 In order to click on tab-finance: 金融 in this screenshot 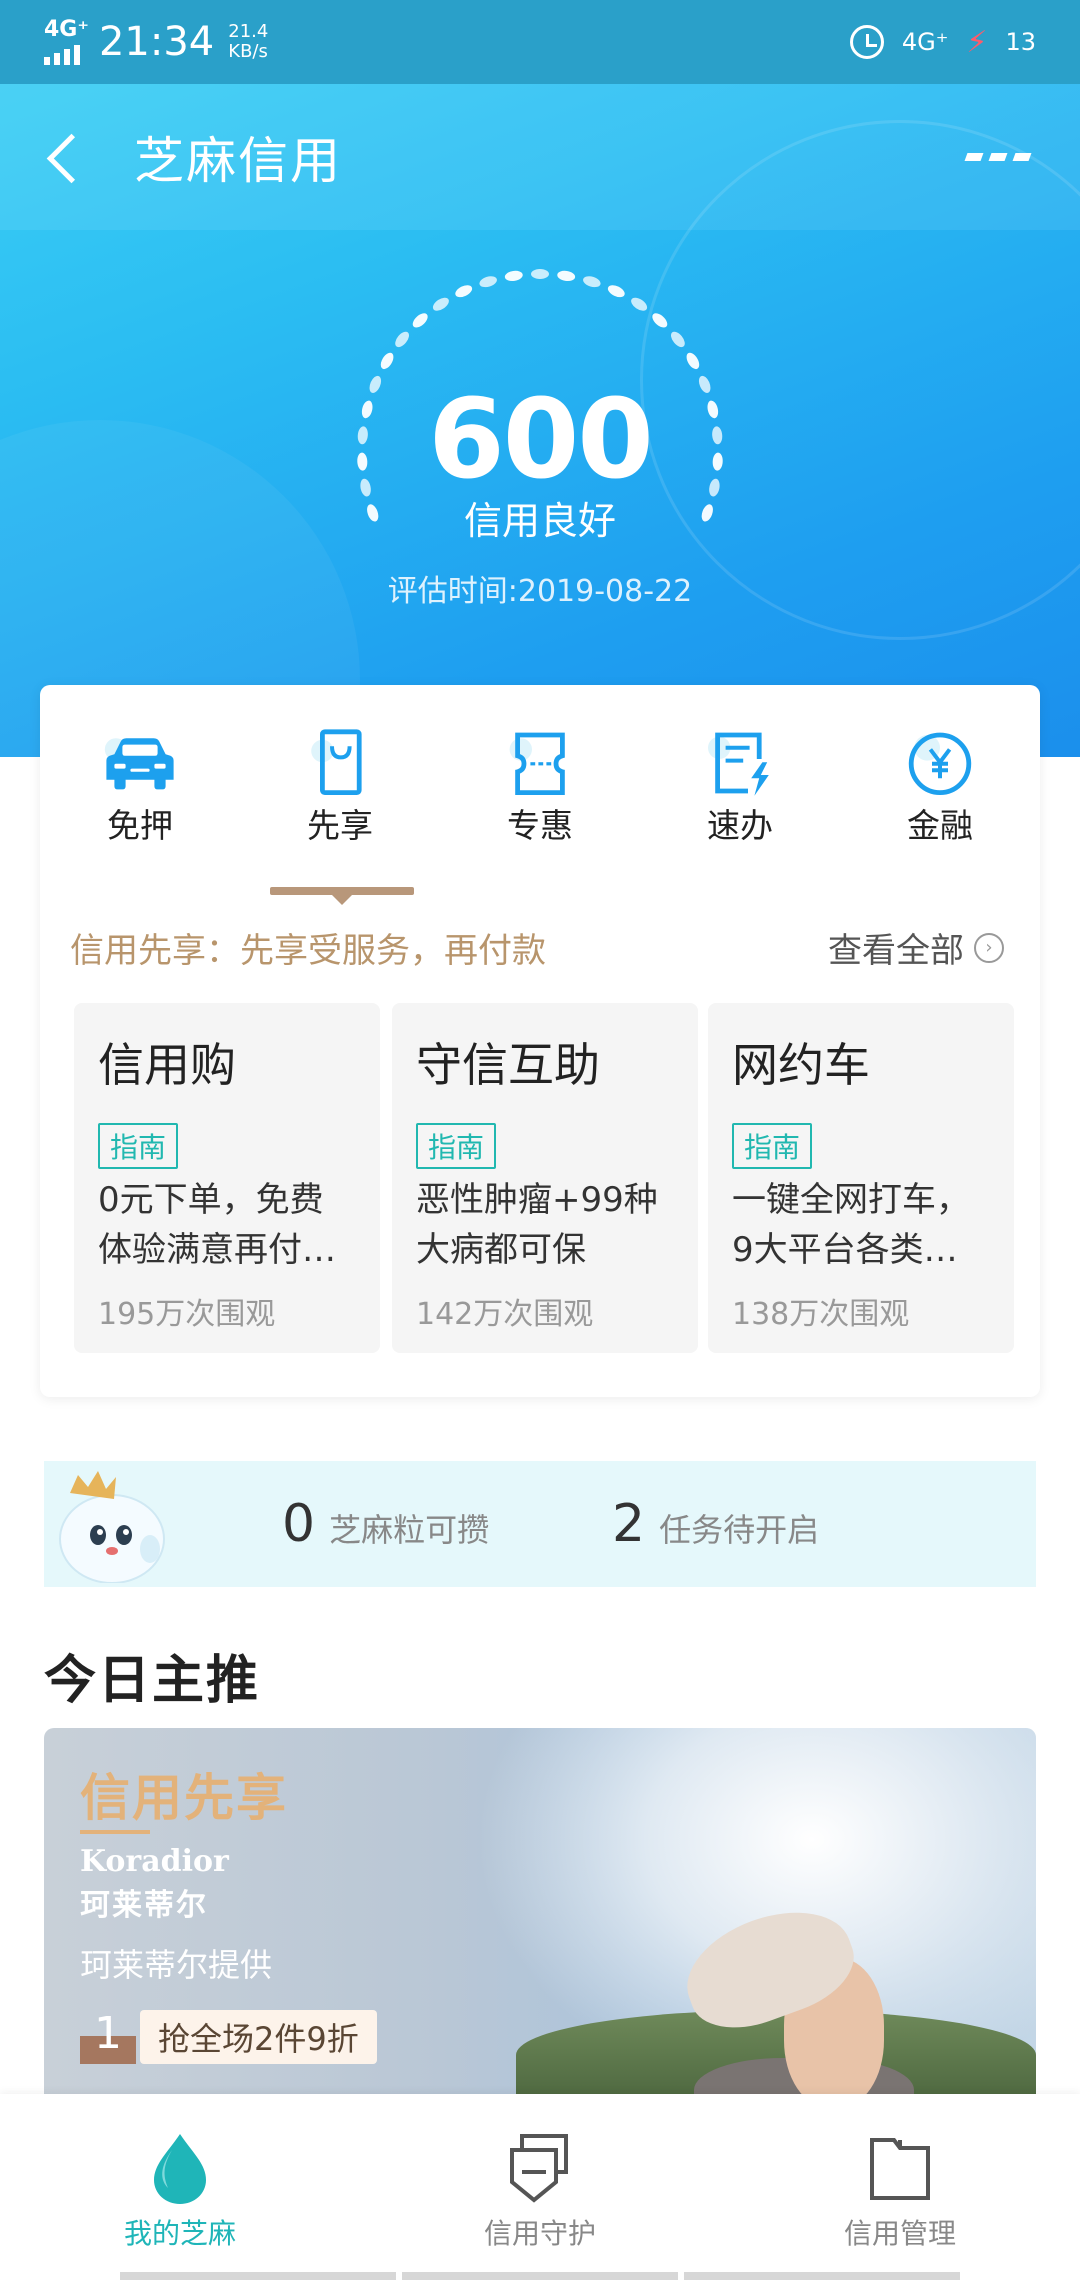, I will do `click(940, 787)`.